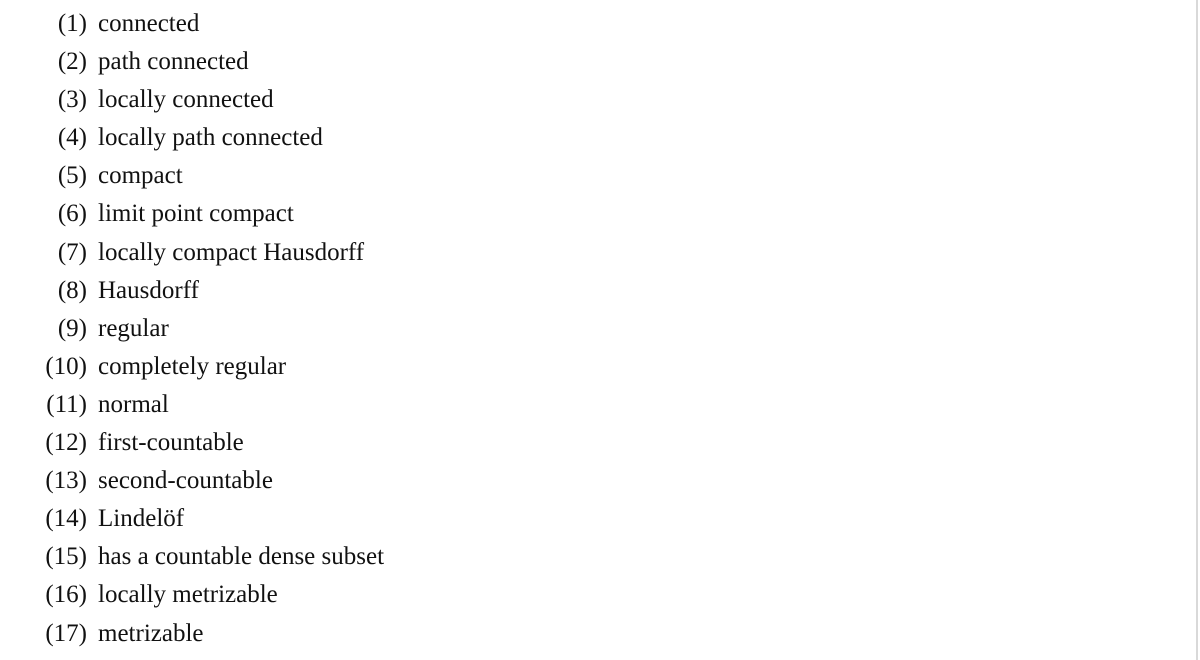  I want to click on item-number: (13), so click(66, 481).